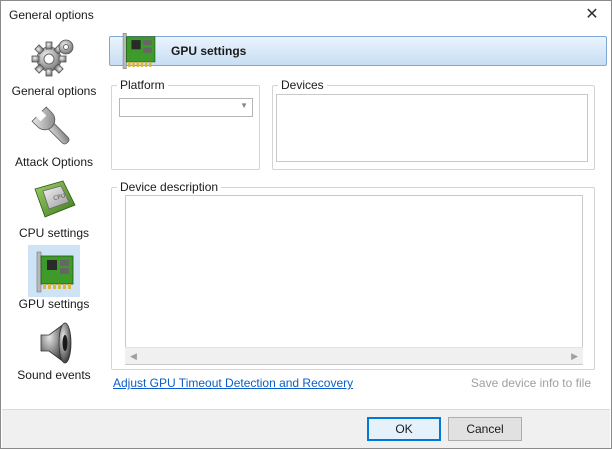 The image size is (612, 449). I want to click on sidebar-item-general-options: General options, so click(54, 66).